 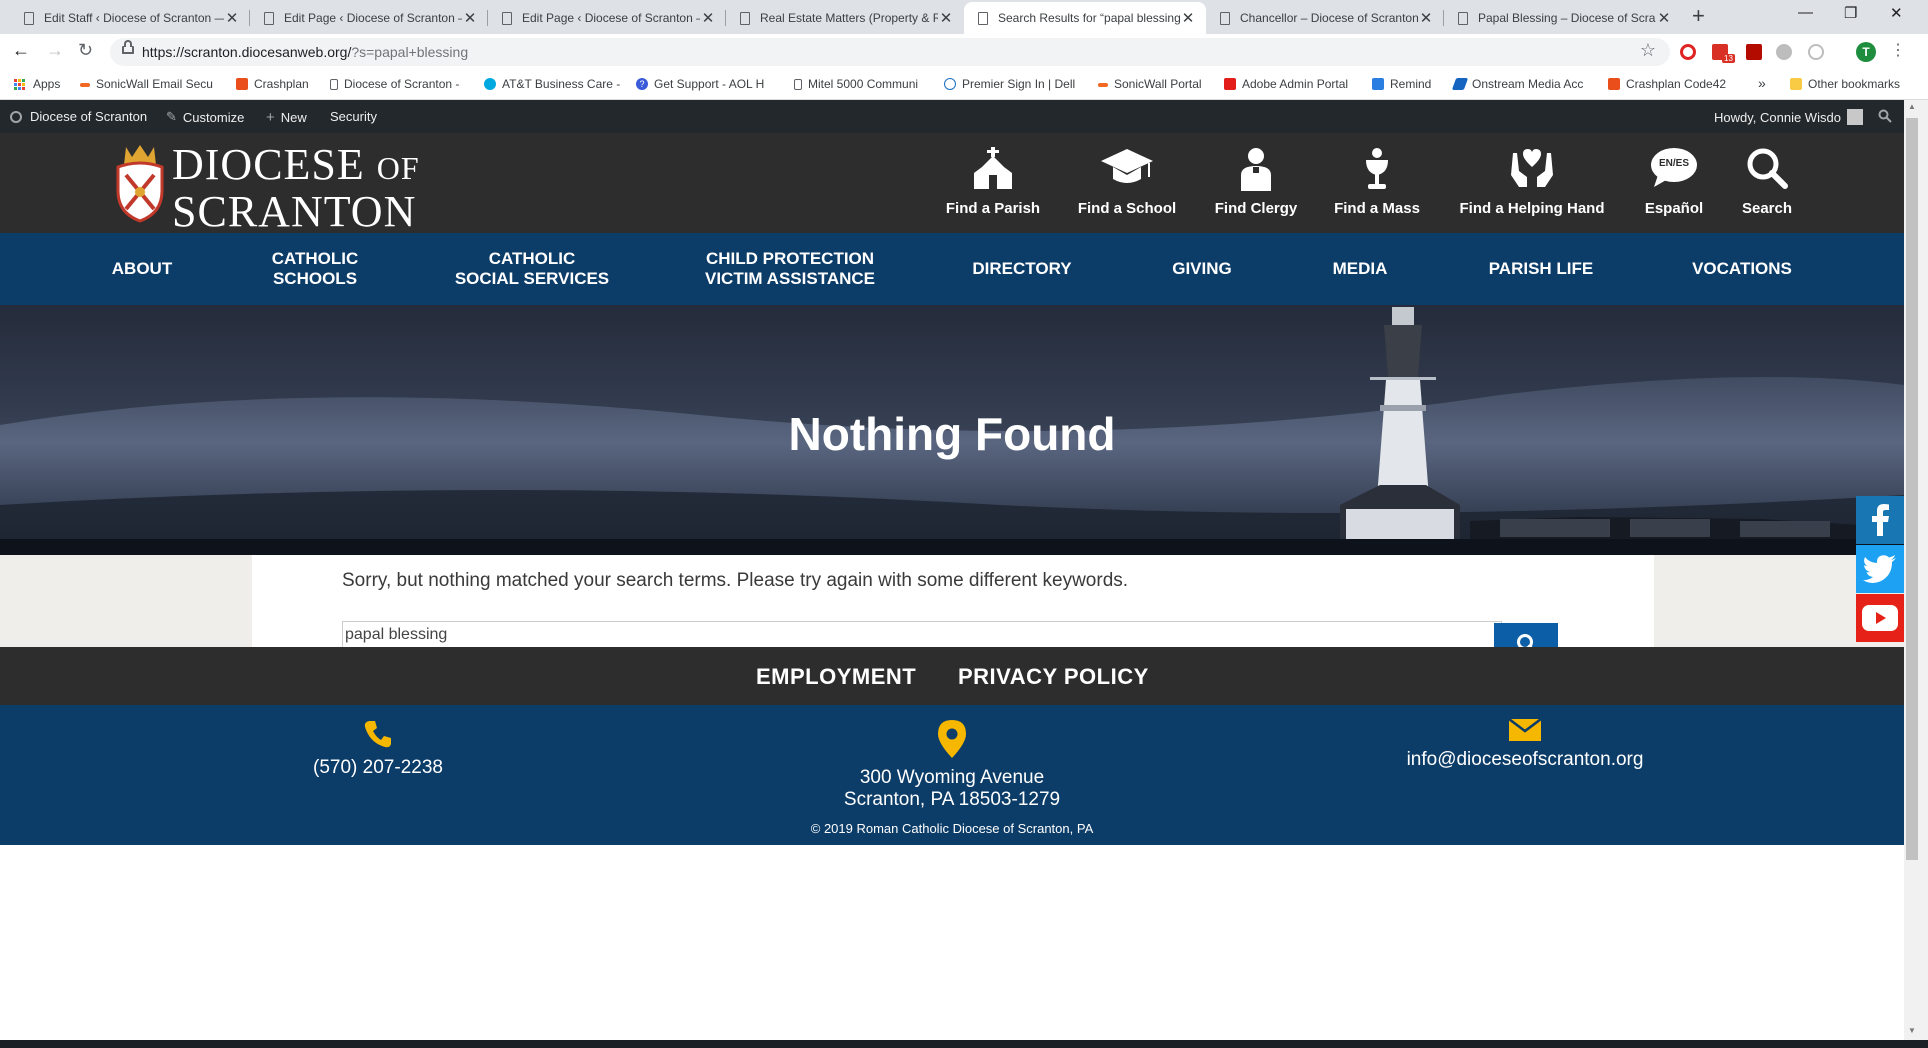 I want to click on bookmark-item: Premier Sign In | Dell, so click(x=1009, y=84).